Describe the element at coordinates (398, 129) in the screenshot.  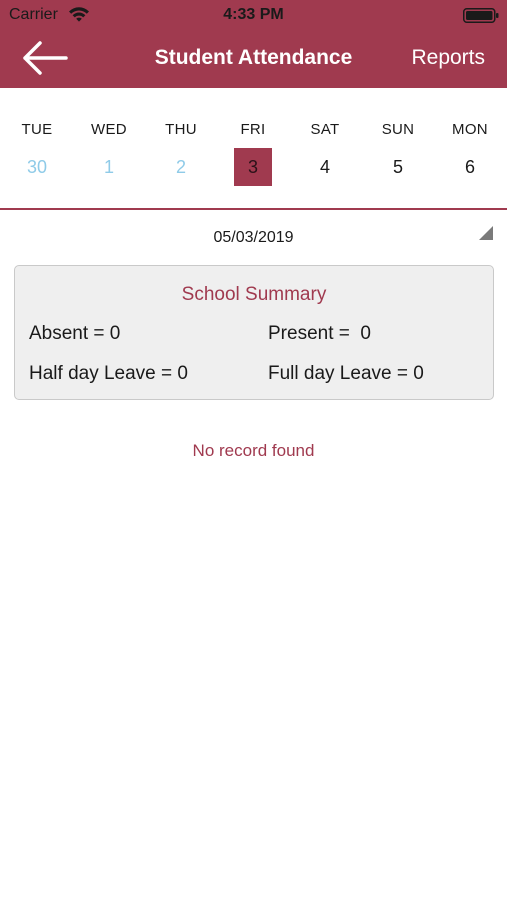
I see `day-name: SUN` at that location.